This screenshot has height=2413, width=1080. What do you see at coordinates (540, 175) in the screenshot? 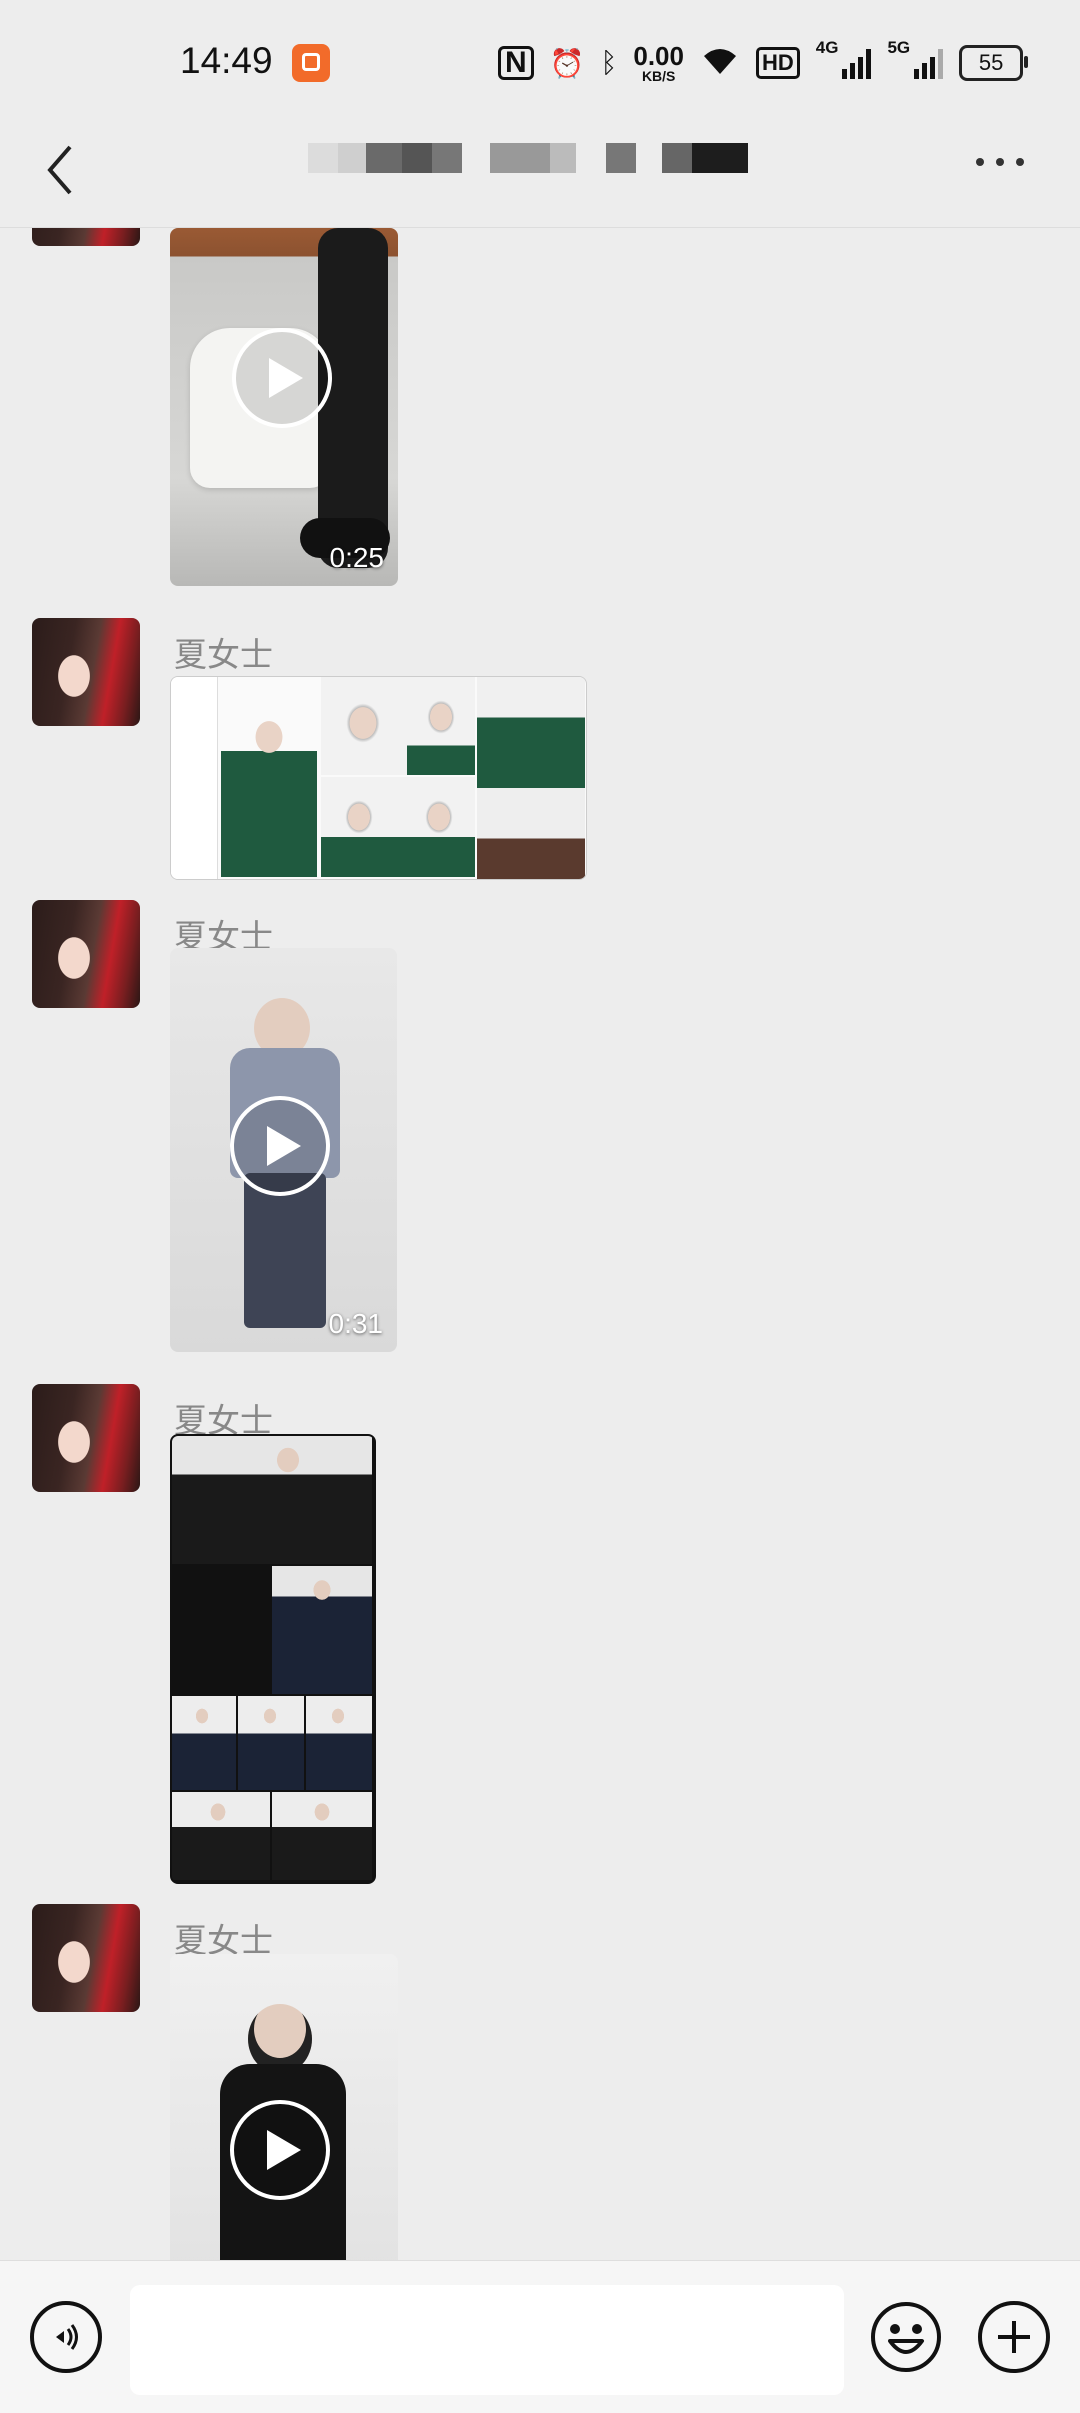
I see `chat-header` at bounding box center [540, 175].